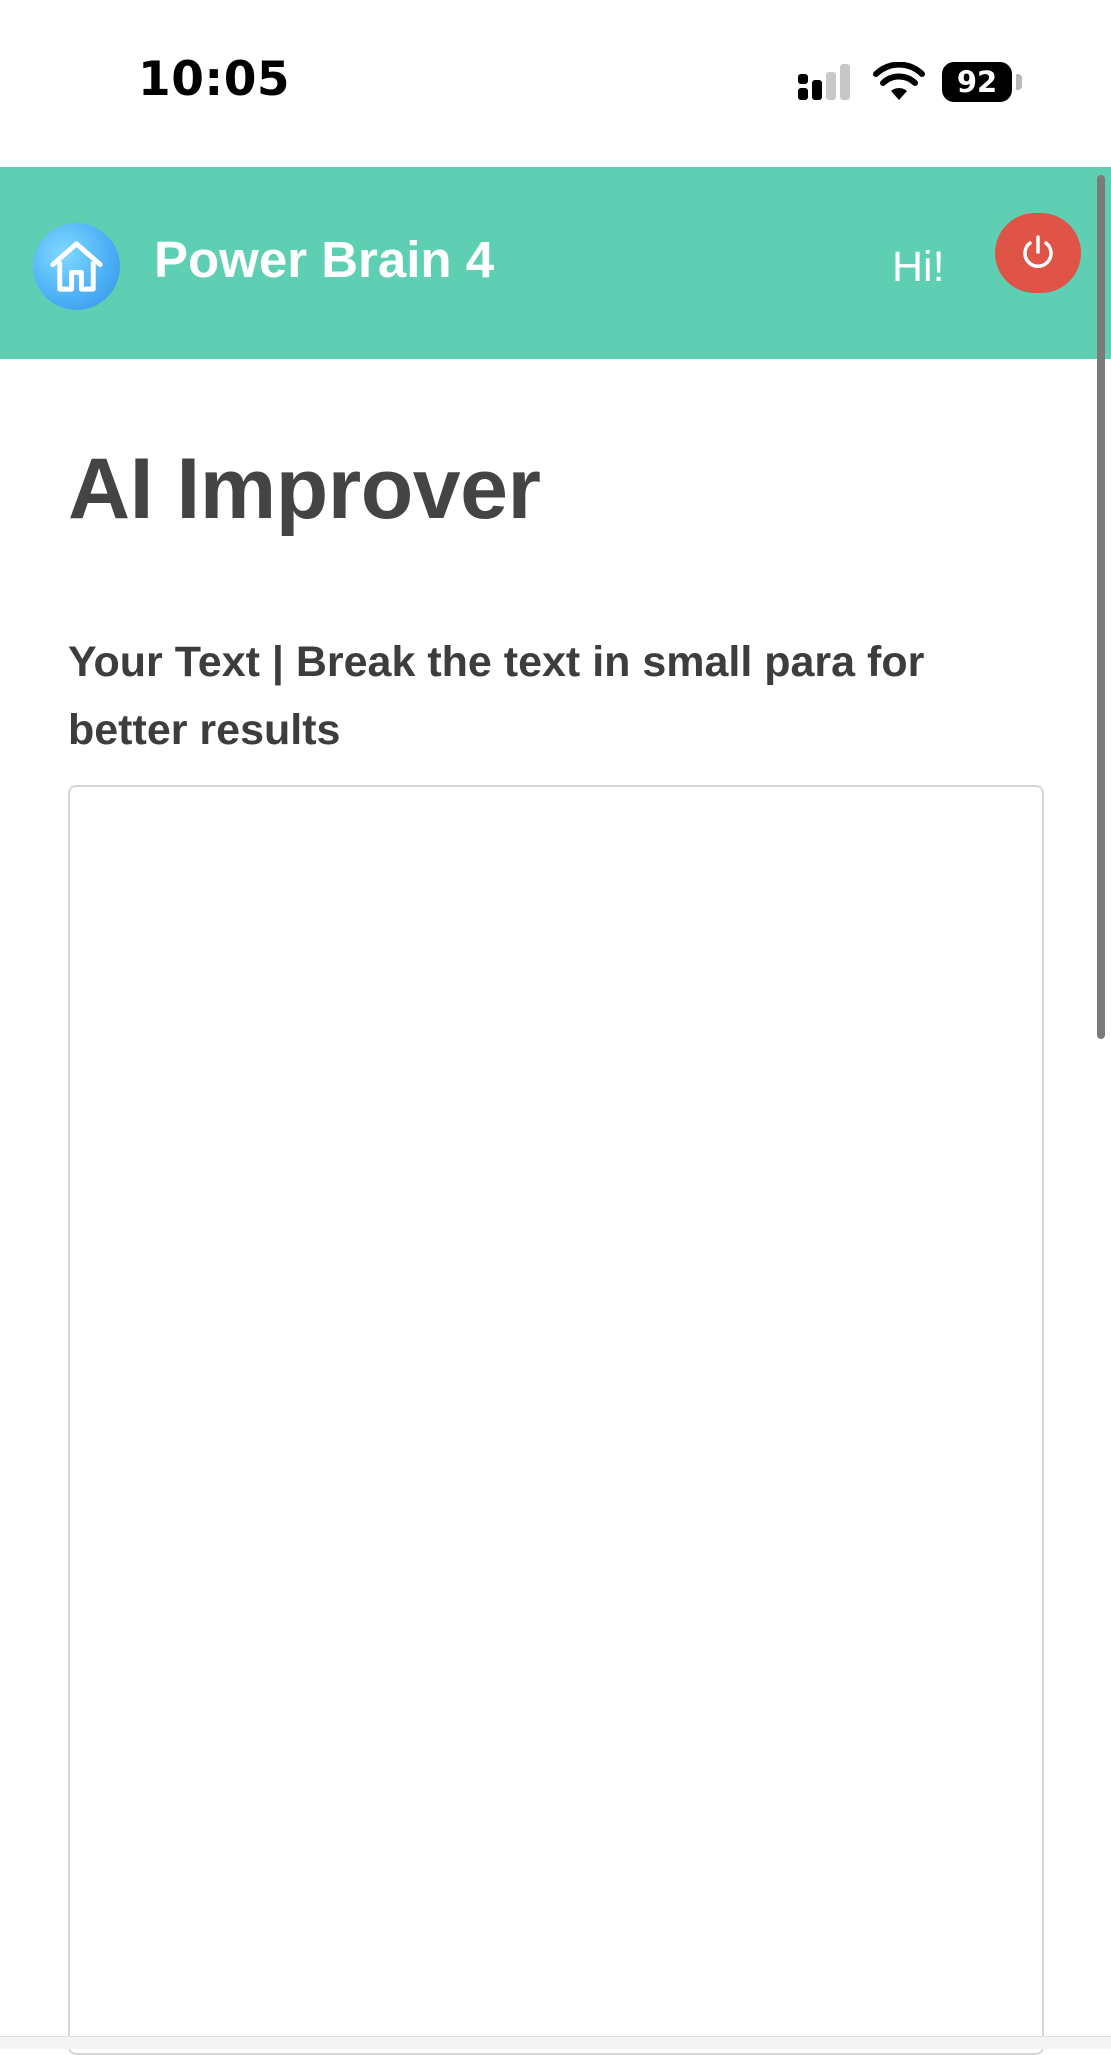 The height and width of the screenshot is (2055, 1111). I want to click on status-bar: 10:05 92, so click(555, 83).